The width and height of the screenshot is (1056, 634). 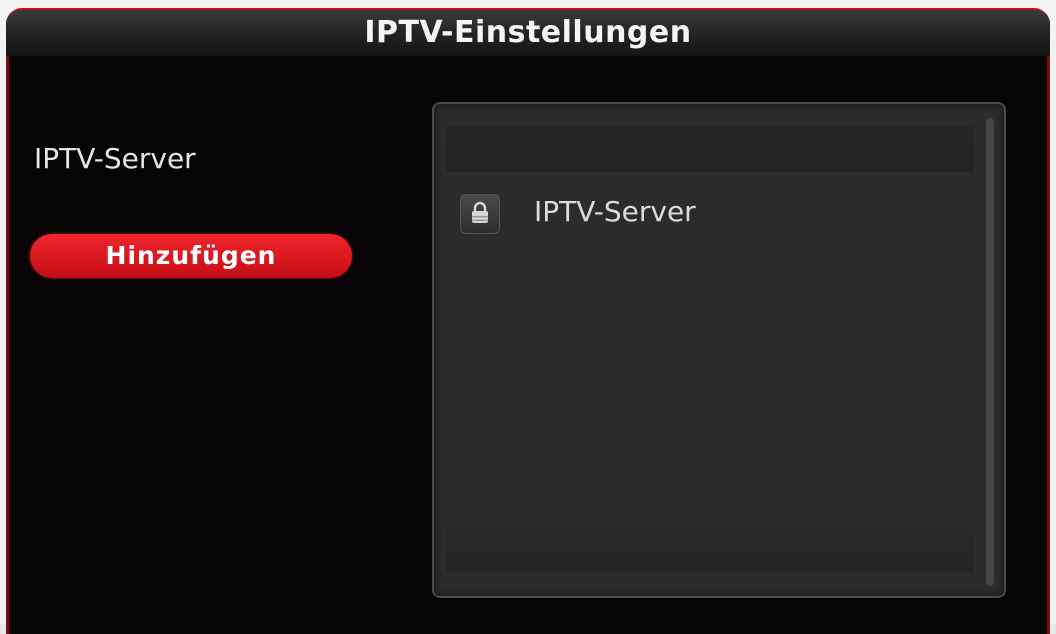 What do you see at coordinates (710, 548) in the screenshot?
I see `list-band-bottom` at bounding box center [710, 548].